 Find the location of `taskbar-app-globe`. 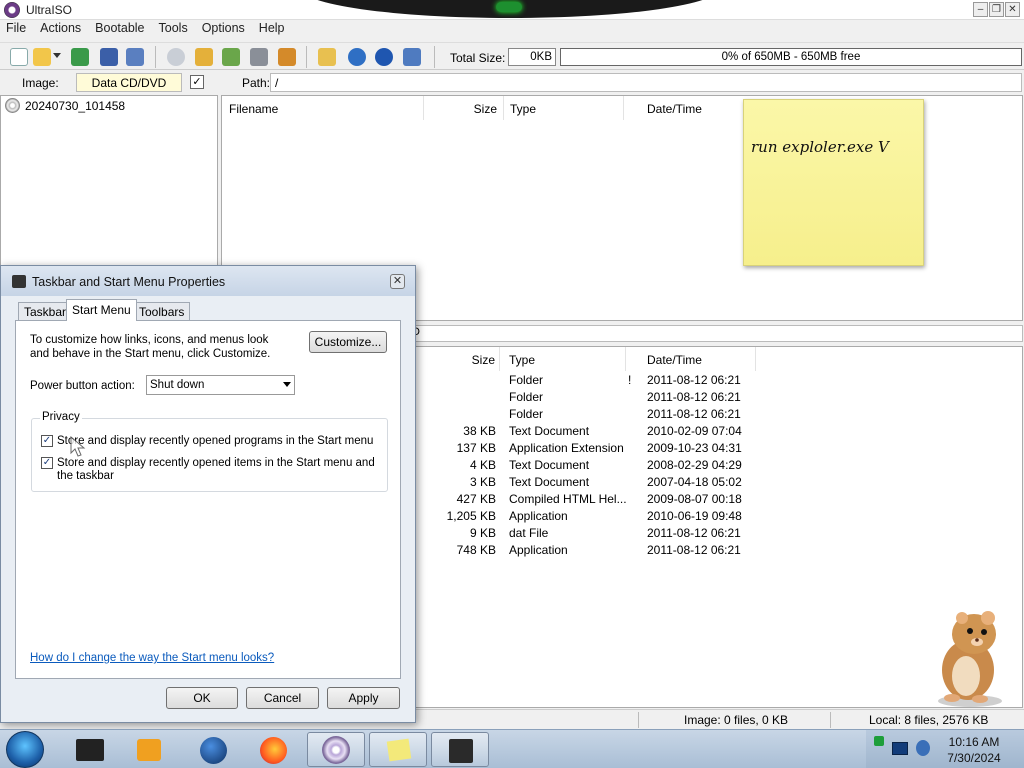

taskbar-app-globe is located at coordinates (213, 749).